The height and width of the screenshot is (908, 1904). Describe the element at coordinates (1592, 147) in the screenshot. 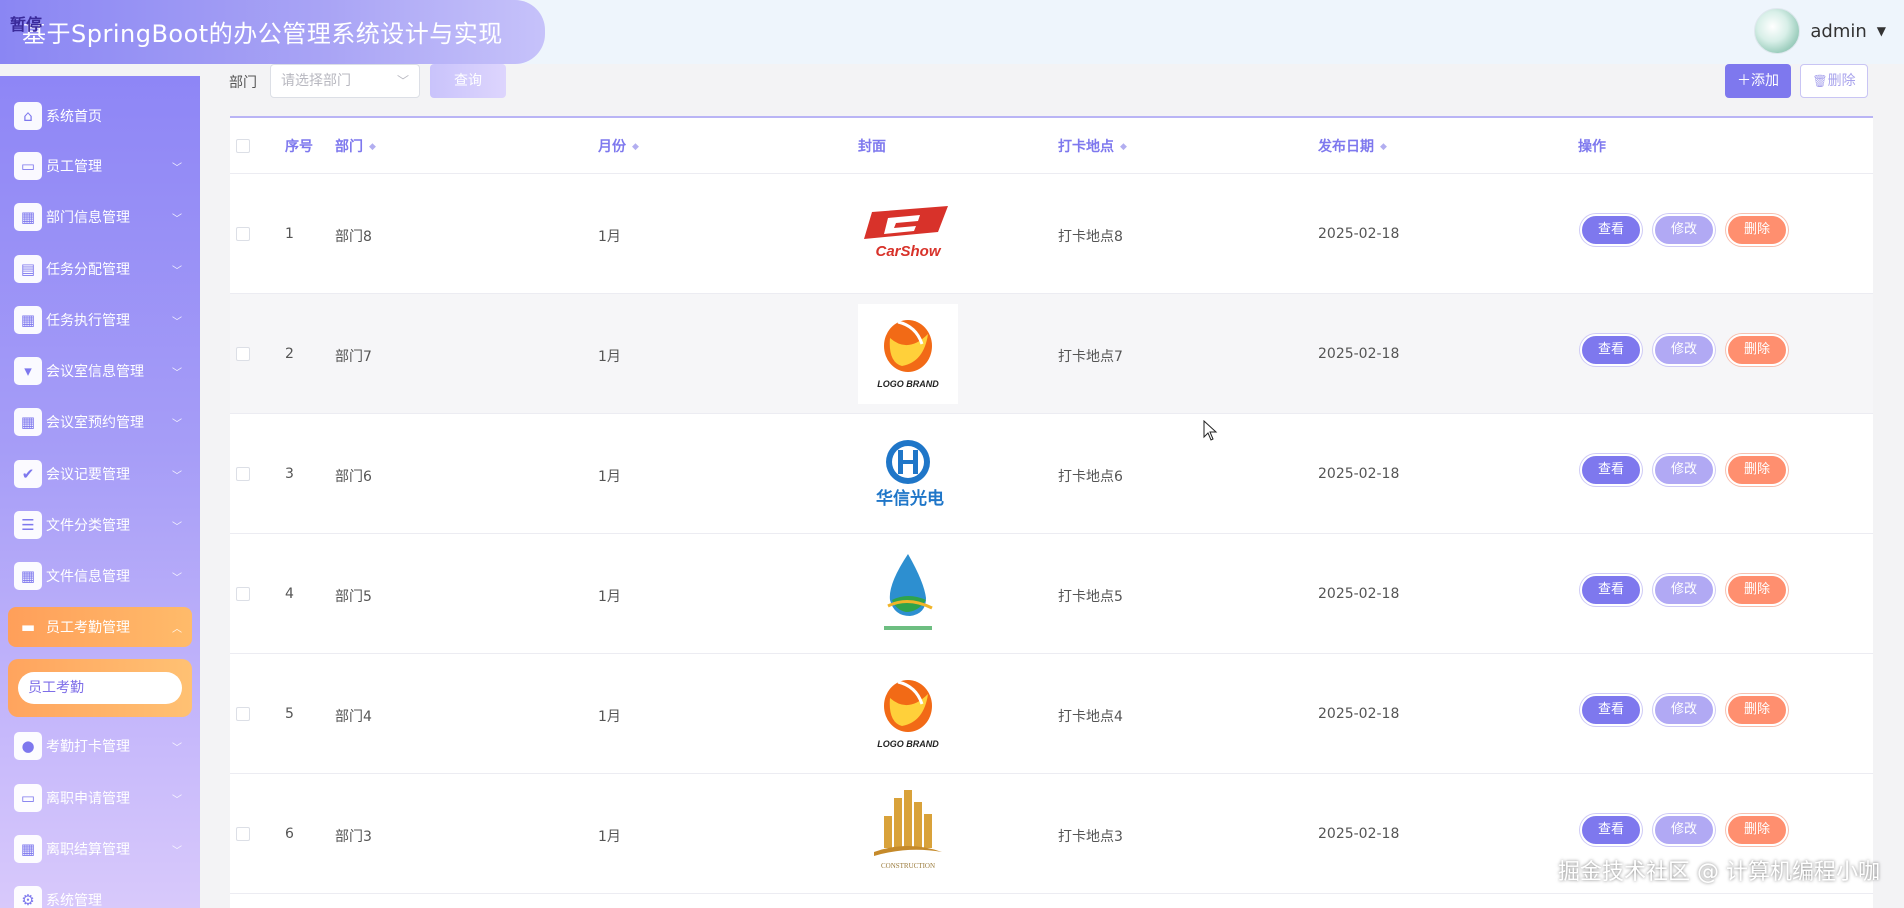

I see `column-header: 操作` at that location.